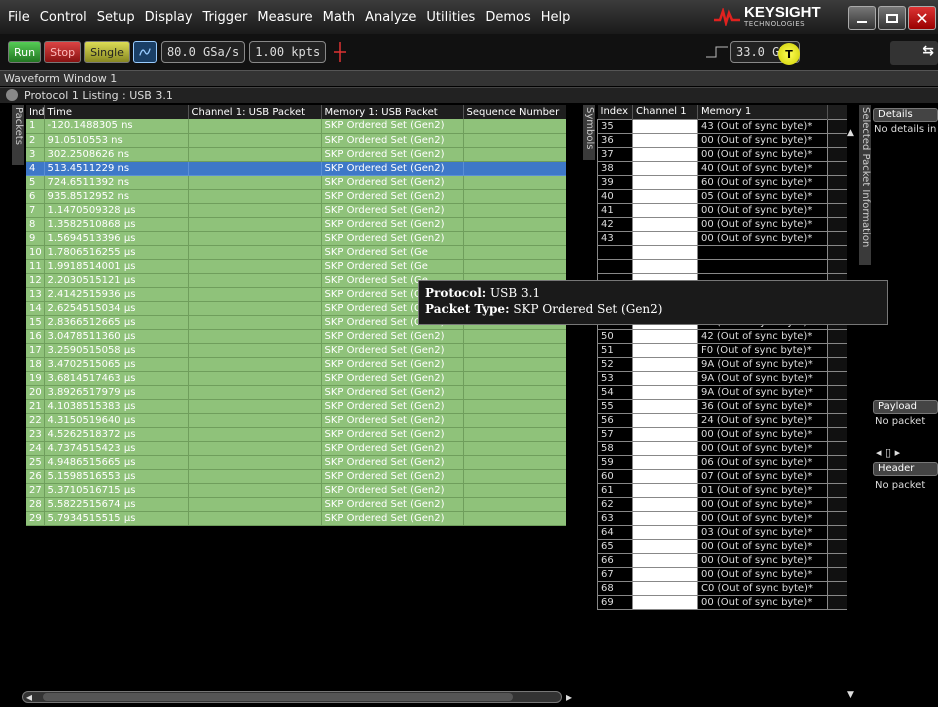 This screenshot has width=938, height=707. I want to click on symbol-row: 37 00 (Out of sync byte)*, so click(722, 154).